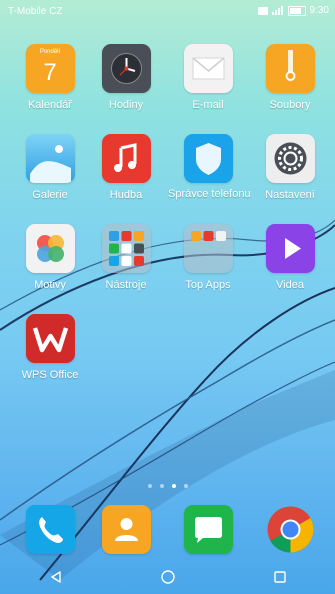 The height and width of the screenshot is (594, 335). Describe the element at coordinates (126, 105) in the screenshot. I see `app-label: Hodiny` at that location.